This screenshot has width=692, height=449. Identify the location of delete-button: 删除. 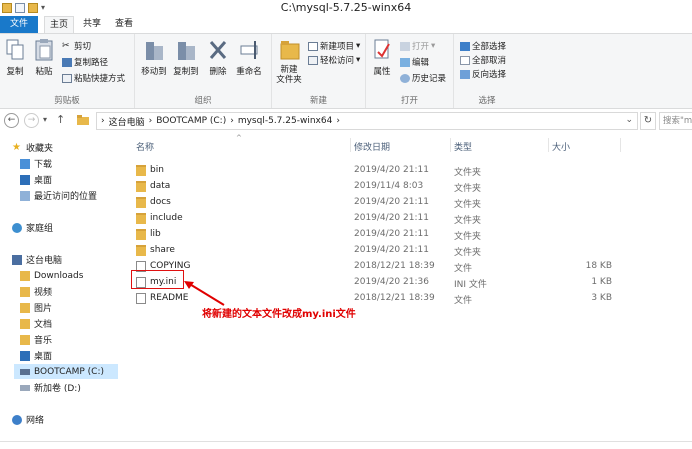
(218, 57).